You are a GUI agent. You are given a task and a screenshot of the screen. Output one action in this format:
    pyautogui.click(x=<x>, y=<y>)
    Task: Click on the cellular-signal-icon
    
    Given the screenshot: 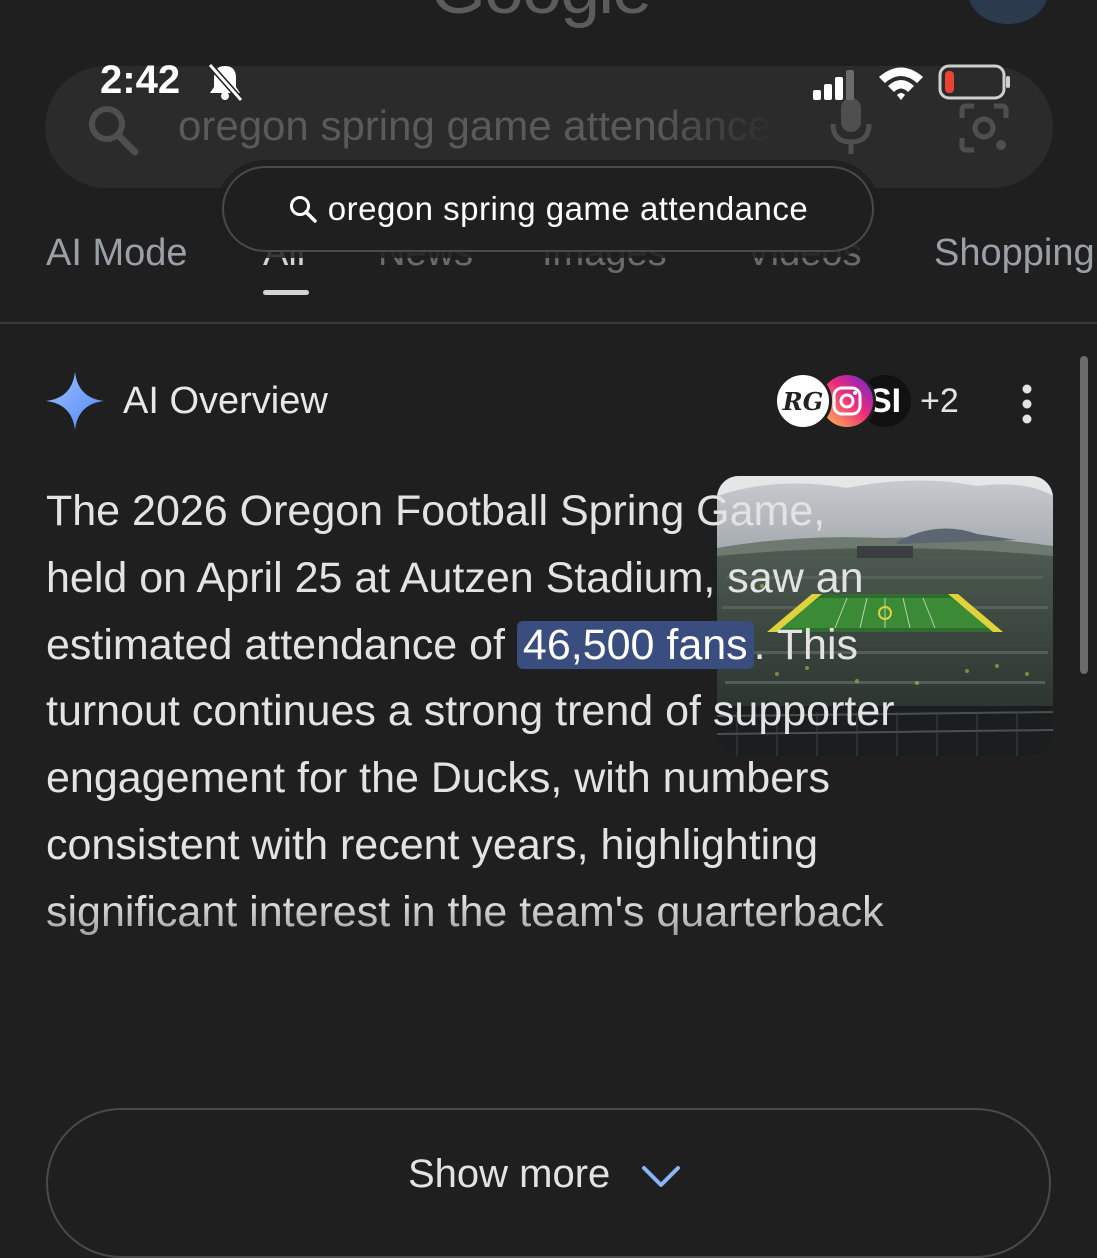 What is the action you would take?
    pyautogui.click(x=833, y=85)
    